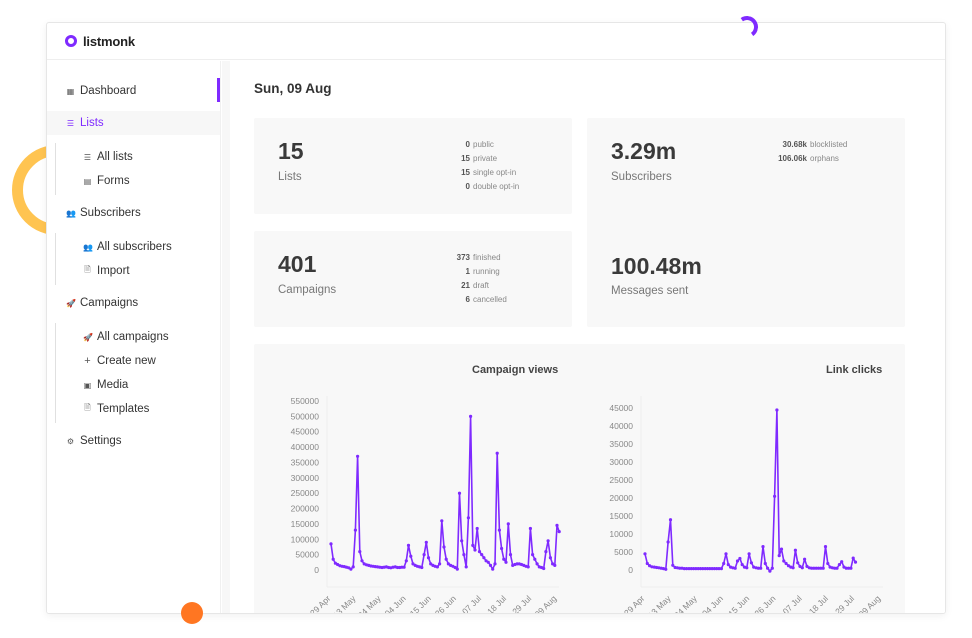 This screenshot has width=972, height=638. What do you see at coordinates (138, 247) in the screenshot?
I see `sidebar-item-all-subscribers: 👥 All subscribers` at bounding box center [138, 247].